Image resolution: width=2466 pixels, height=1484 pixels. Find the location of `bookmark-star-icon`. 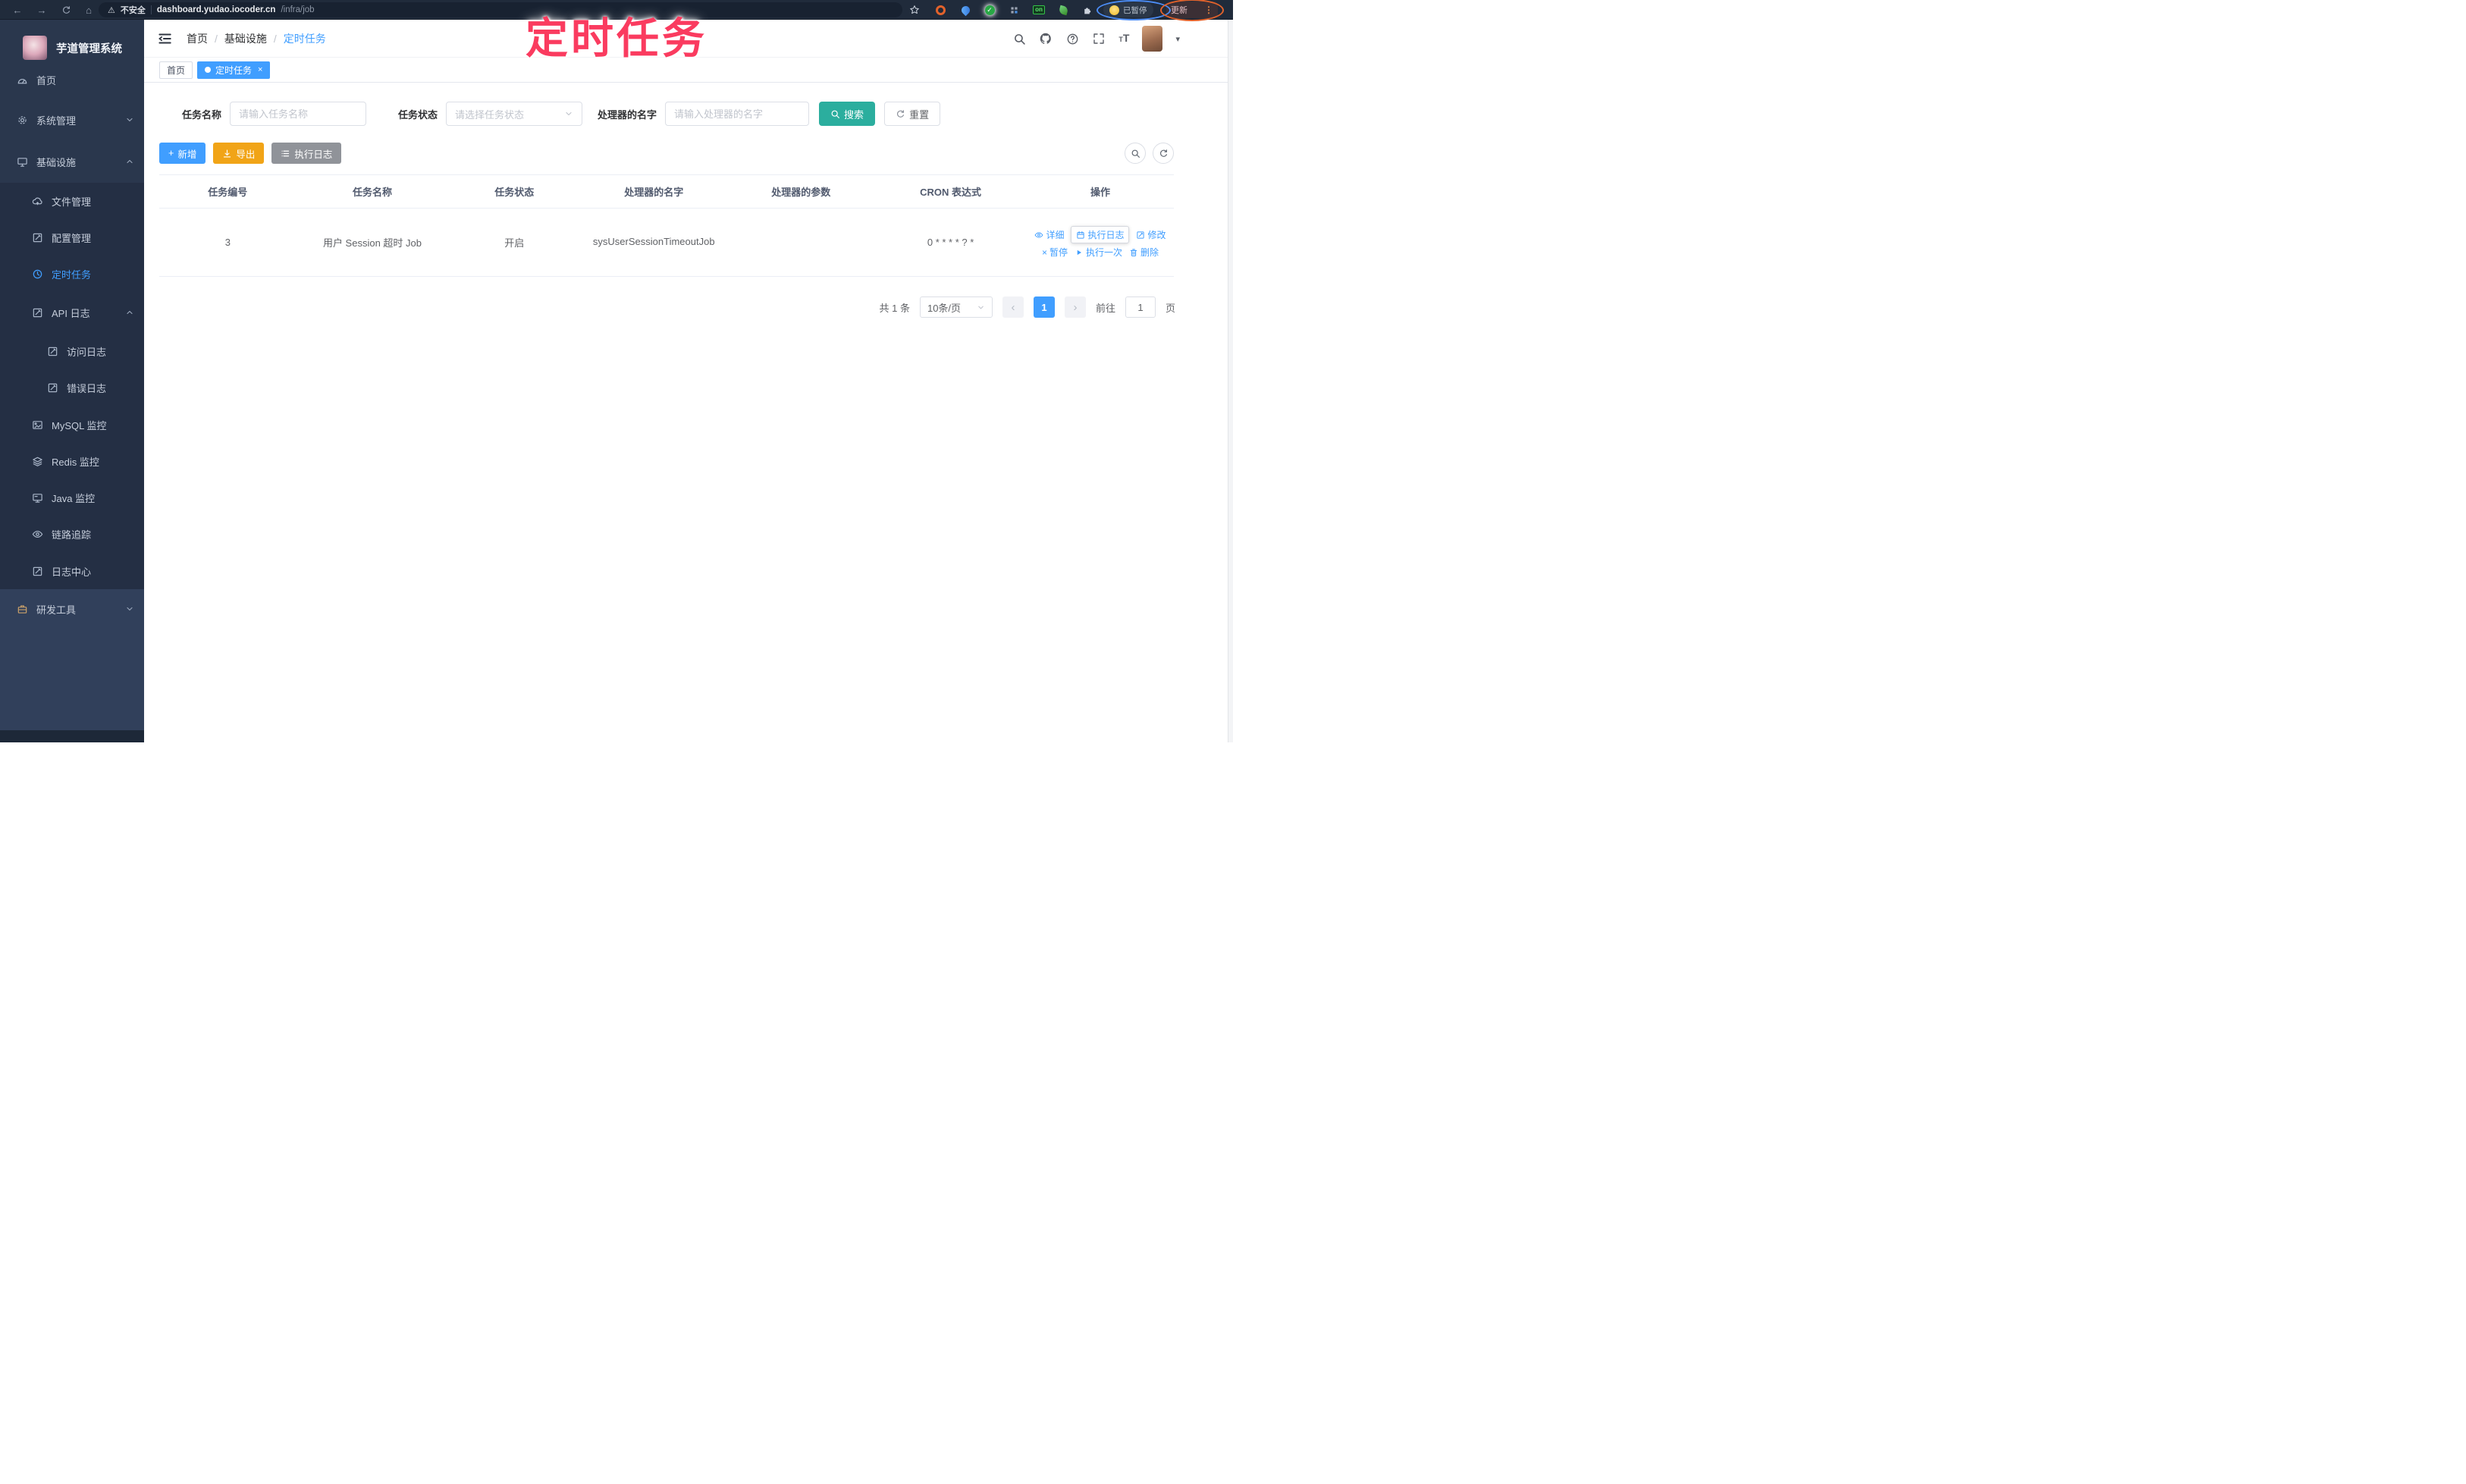

bookmark-star-icon is located at coordinates (915, 10).